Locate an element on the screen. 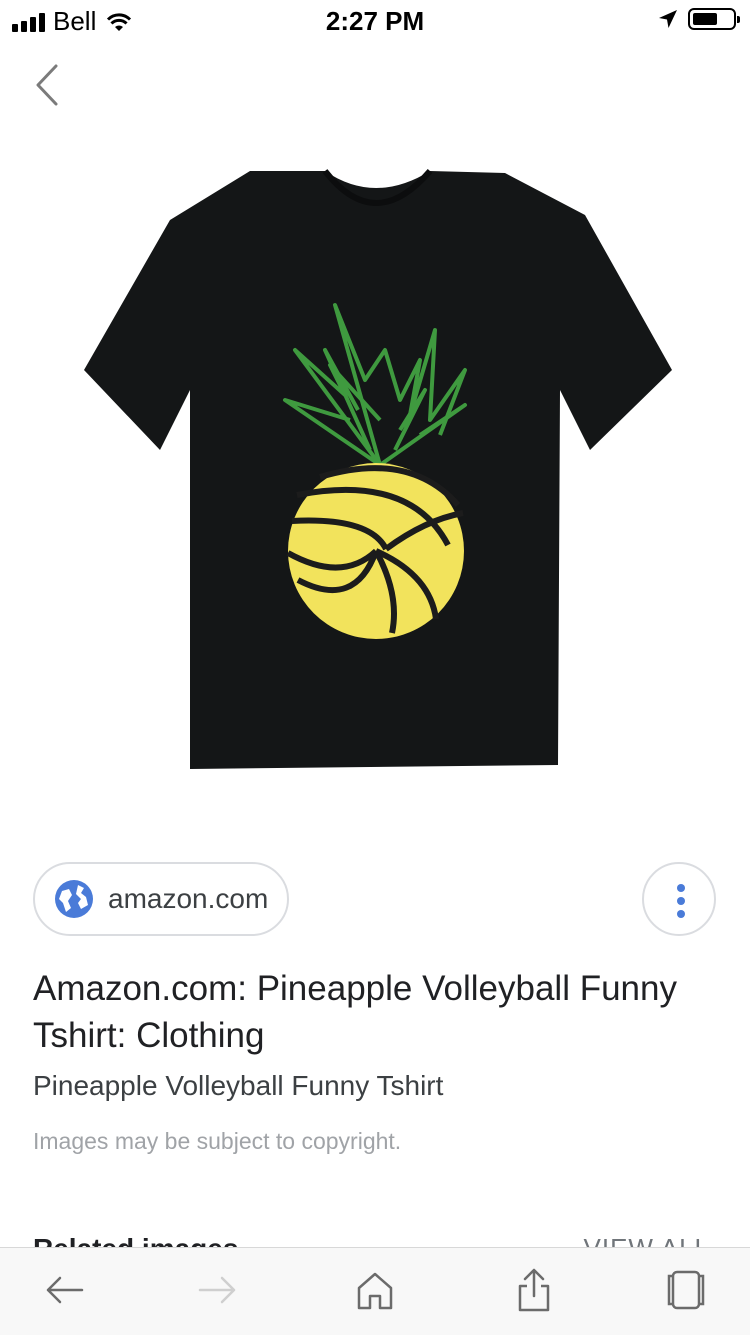 The height and width of the screenshot is (1335, 750). toolbar-back-button is located at coordinates (64, 1290).